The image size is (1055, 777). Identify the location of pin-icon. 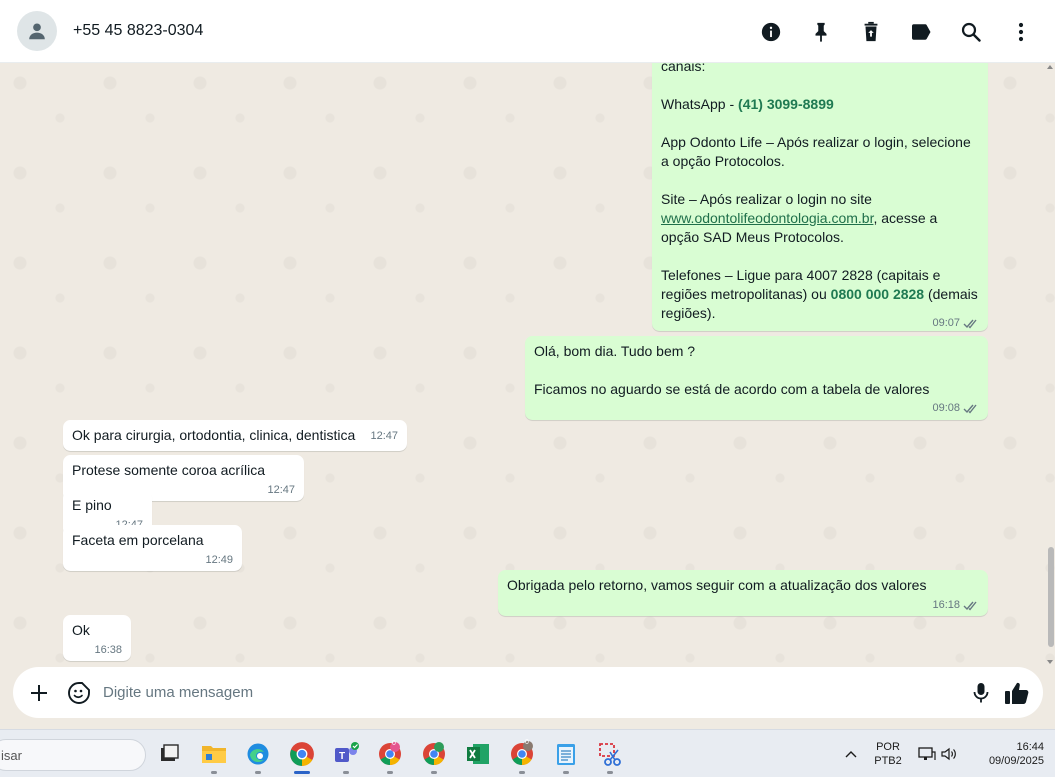
(821, 32).